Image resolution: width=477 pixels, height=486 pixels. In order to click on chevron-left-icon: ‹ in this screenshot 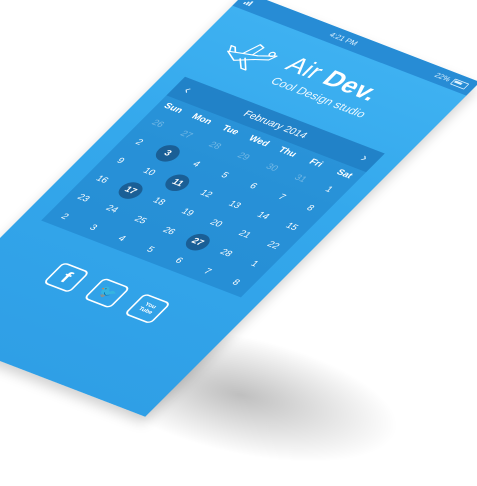, I will do `click(187, 90)`.